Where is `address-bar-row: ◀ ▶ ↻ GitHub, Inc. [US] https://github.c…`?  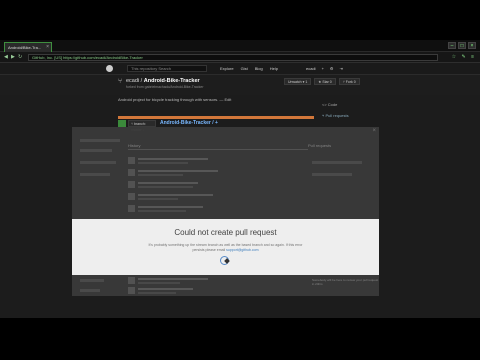 address-bar-row: ◀ ▶ ↻ GitHub, Inc. [US] https://github.c… is located at coordinates (240, 57).